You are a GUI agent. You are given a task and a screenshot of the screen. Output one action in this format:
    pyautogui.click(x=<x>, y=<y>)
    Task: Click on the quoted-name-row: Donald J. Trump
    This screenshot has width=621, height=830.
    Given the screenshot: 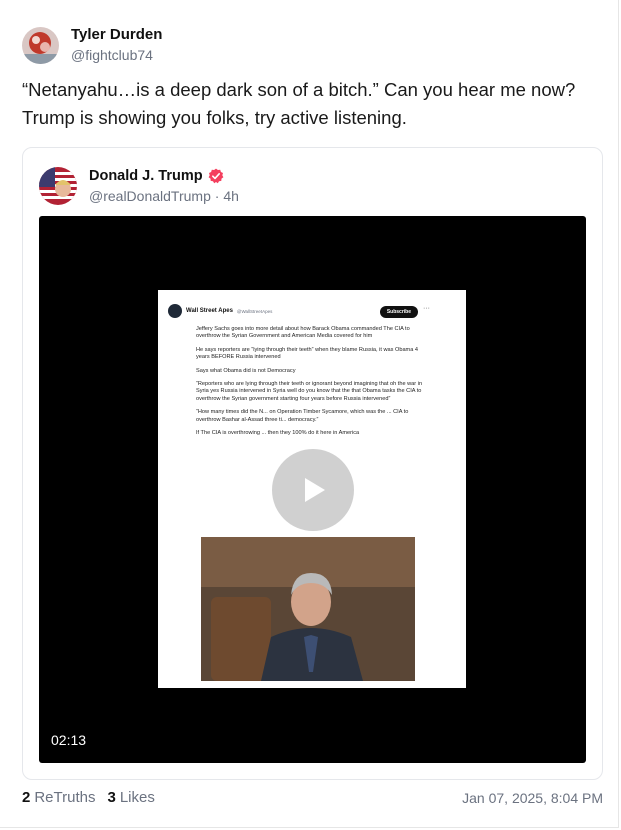 What is the action you would take?
    pyautogui.click(x=164, y=176)
    